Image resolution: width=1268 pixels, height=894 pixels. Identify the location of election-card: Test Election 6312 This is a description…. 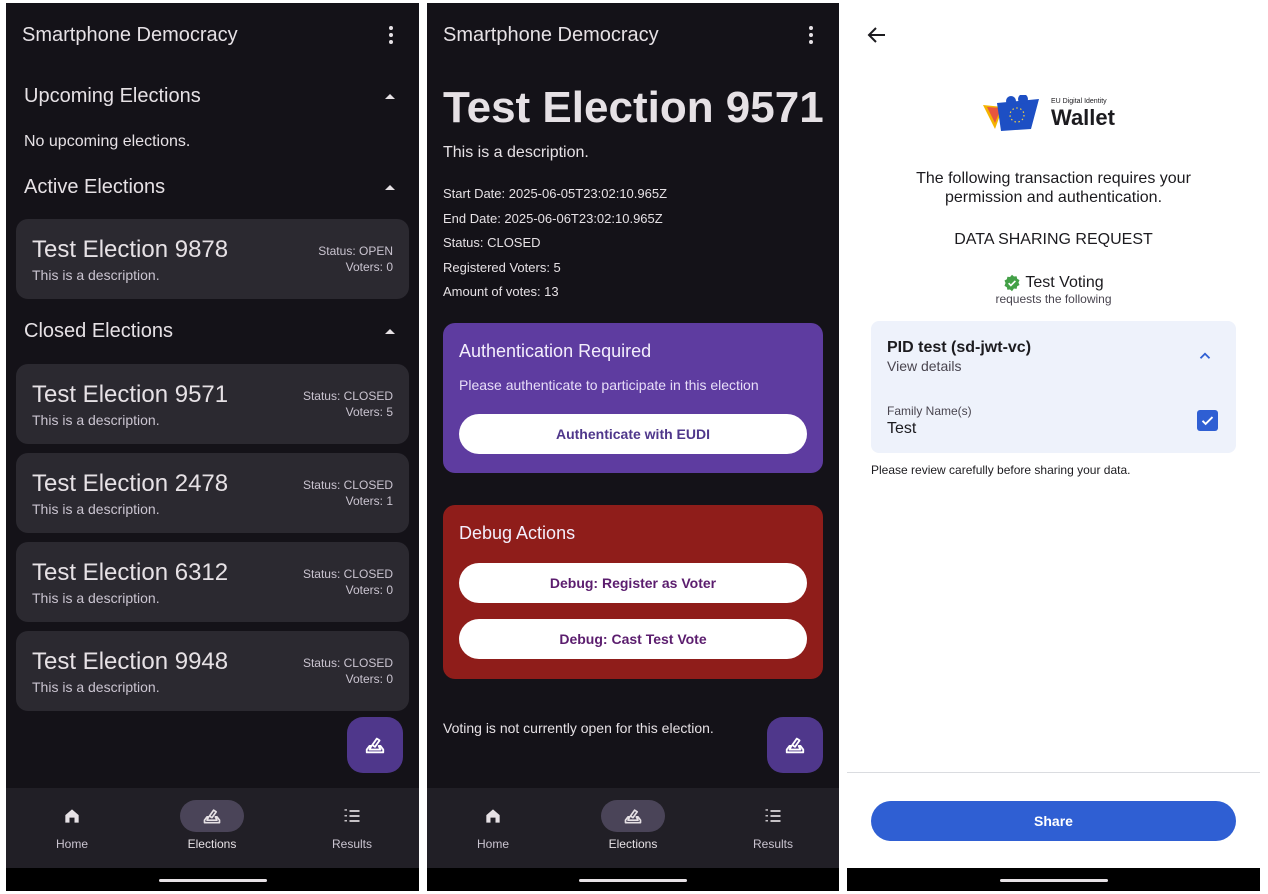
(212, 582).